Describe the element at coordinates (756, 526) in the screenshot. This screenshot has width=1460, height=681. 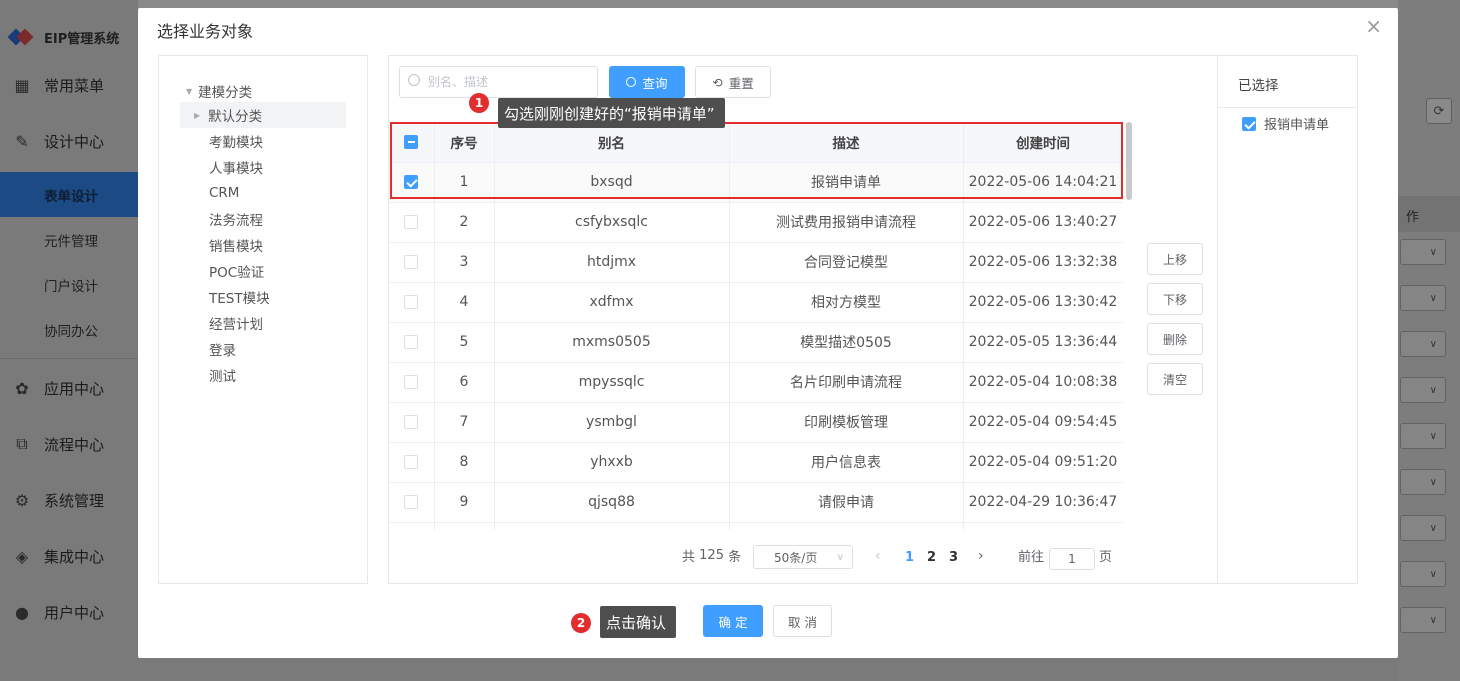
I see `table-row` at that location.